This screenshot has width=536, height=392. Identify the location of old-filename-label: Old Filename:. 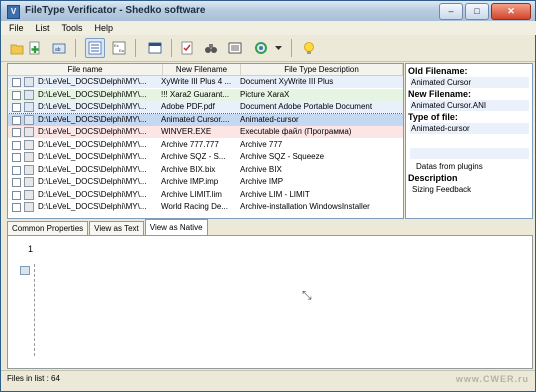
(438, 71).